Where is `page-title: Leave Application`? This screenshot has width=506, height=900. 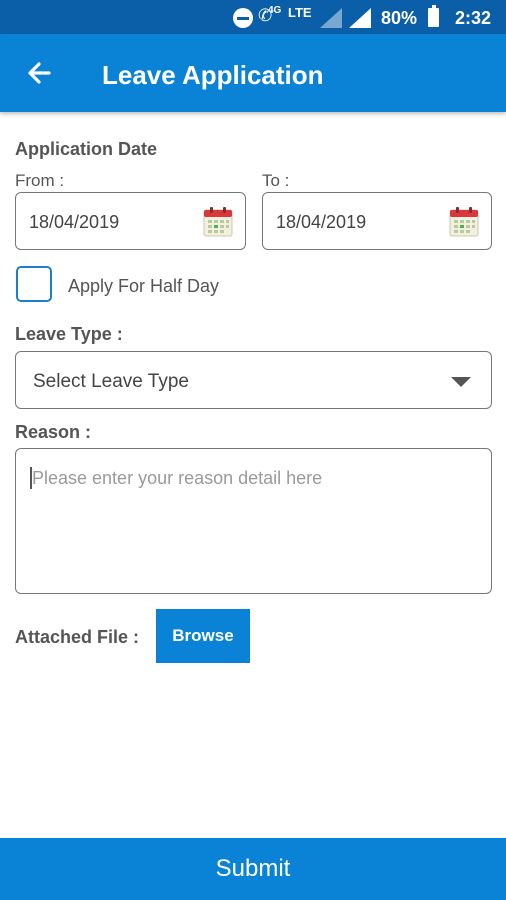 page-title: Leave Application is located at coordinates (213, 75).